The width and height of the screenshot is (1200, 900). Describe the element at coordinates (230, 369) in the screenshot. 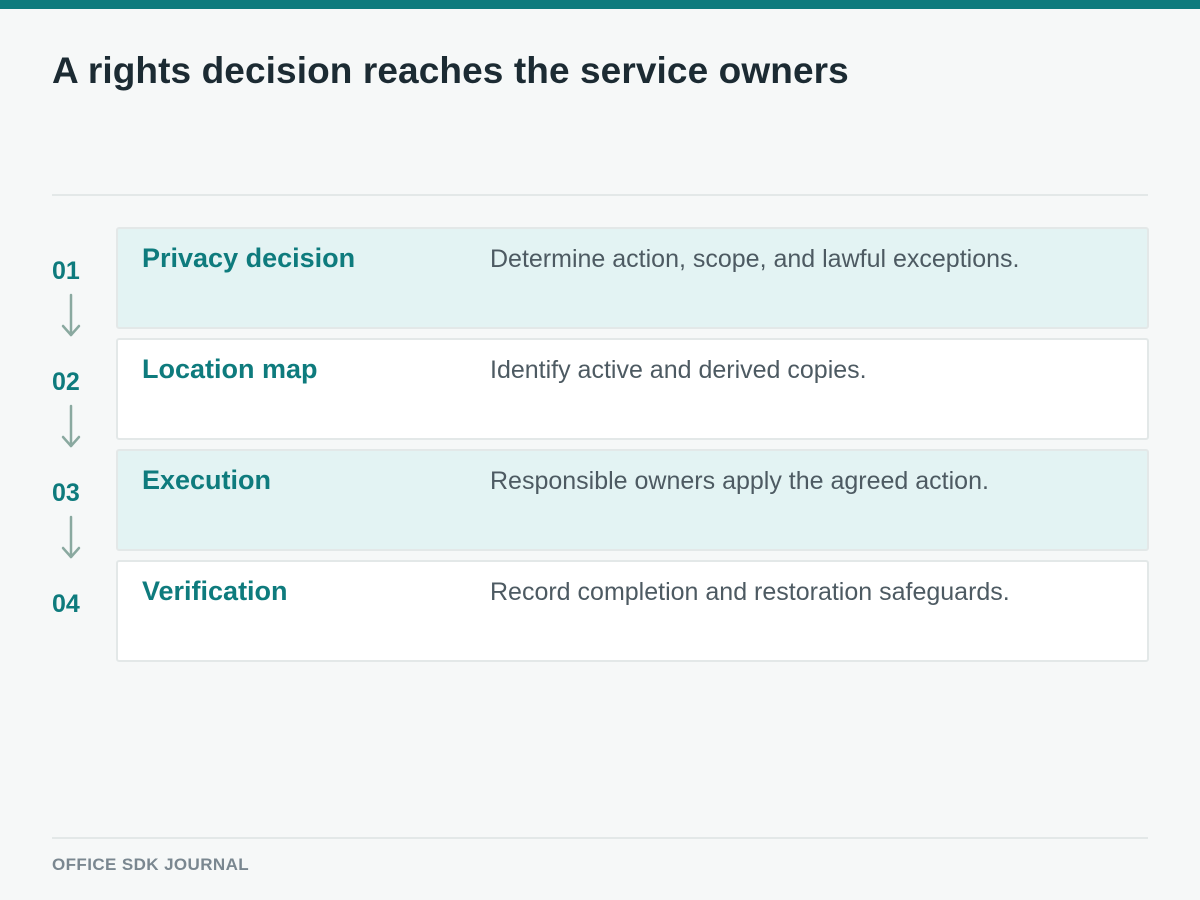

I see `step-label: Location map` at that location.